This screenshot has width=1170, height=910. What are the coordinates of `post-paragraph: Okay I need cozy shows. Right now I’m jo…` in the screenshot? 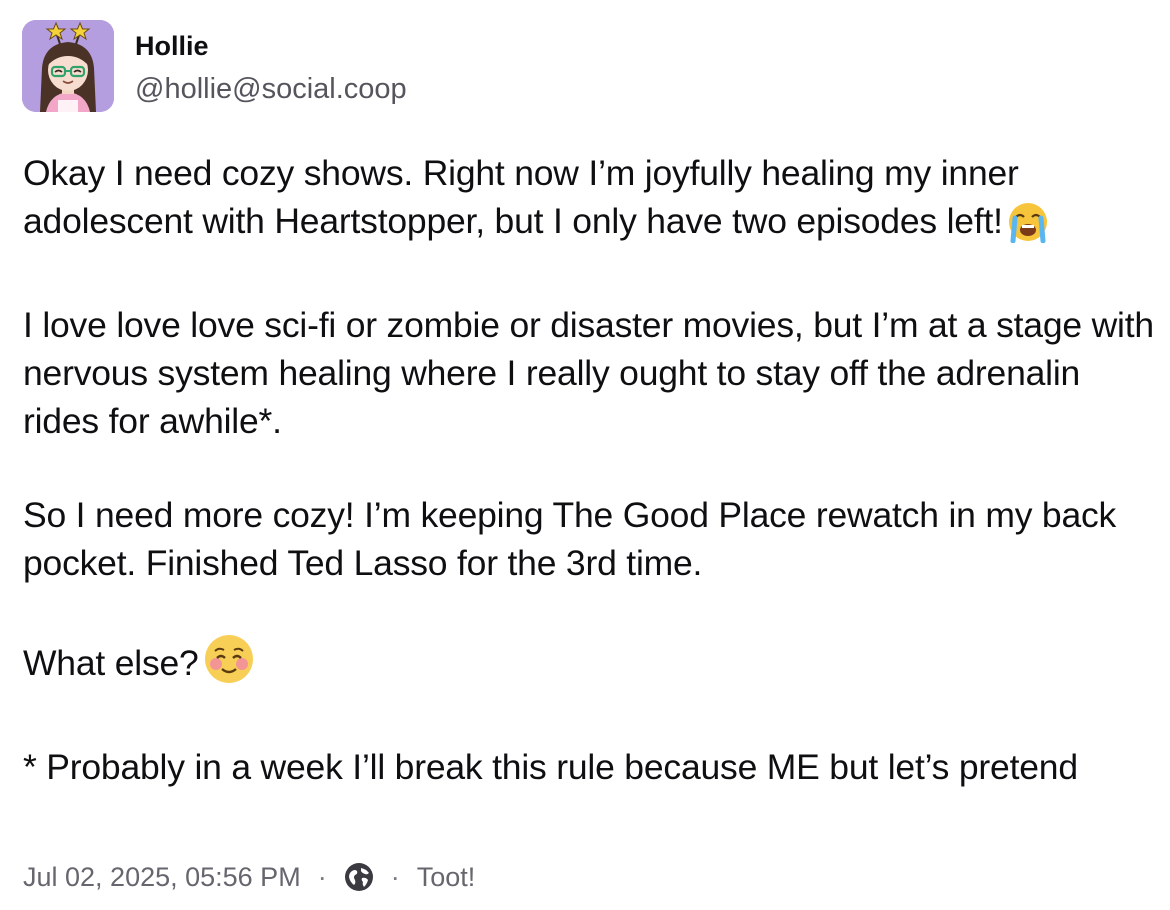 It's located at (590, 202).